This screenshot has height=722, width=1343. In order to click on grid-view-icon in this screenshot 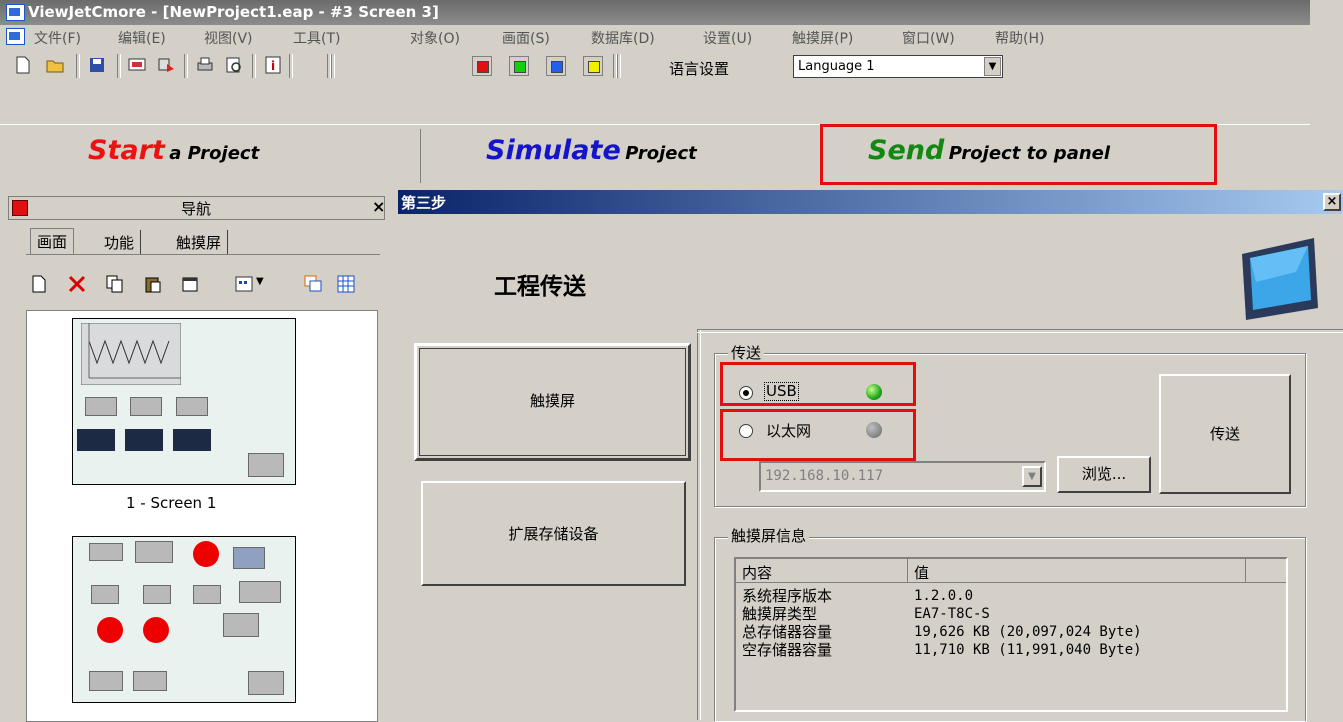, I will do `click(346, 284)`.